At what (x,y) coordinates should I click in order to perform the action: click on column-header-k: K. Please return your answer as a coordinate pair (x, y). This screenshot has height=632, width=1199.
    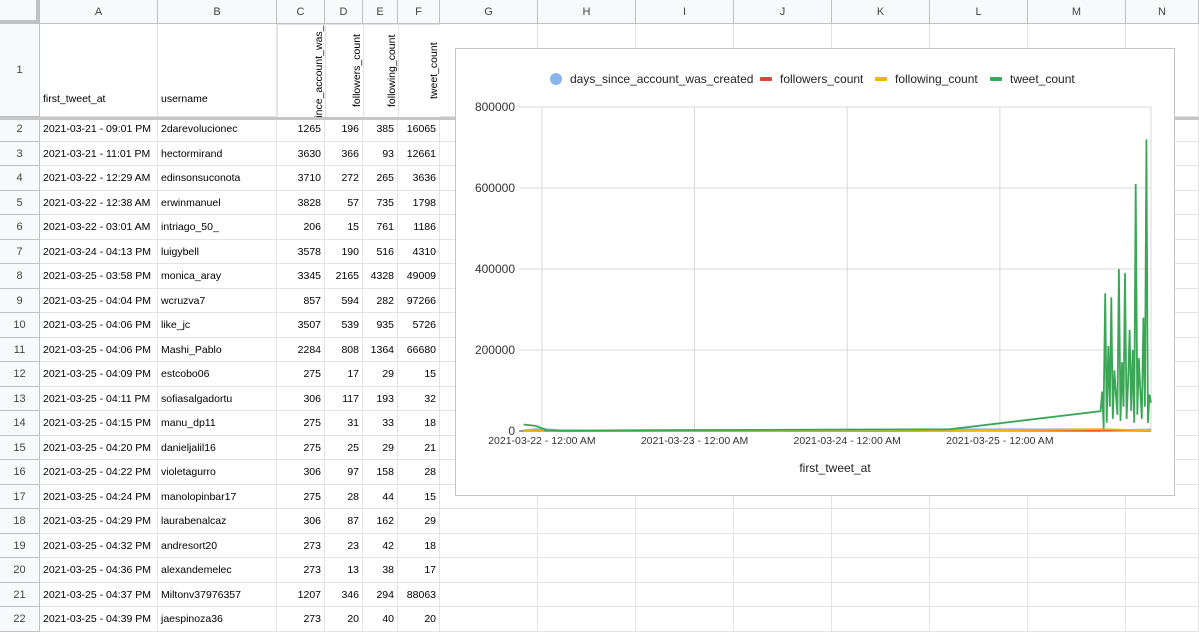
    Looking at the image, I should click on (881, 12).